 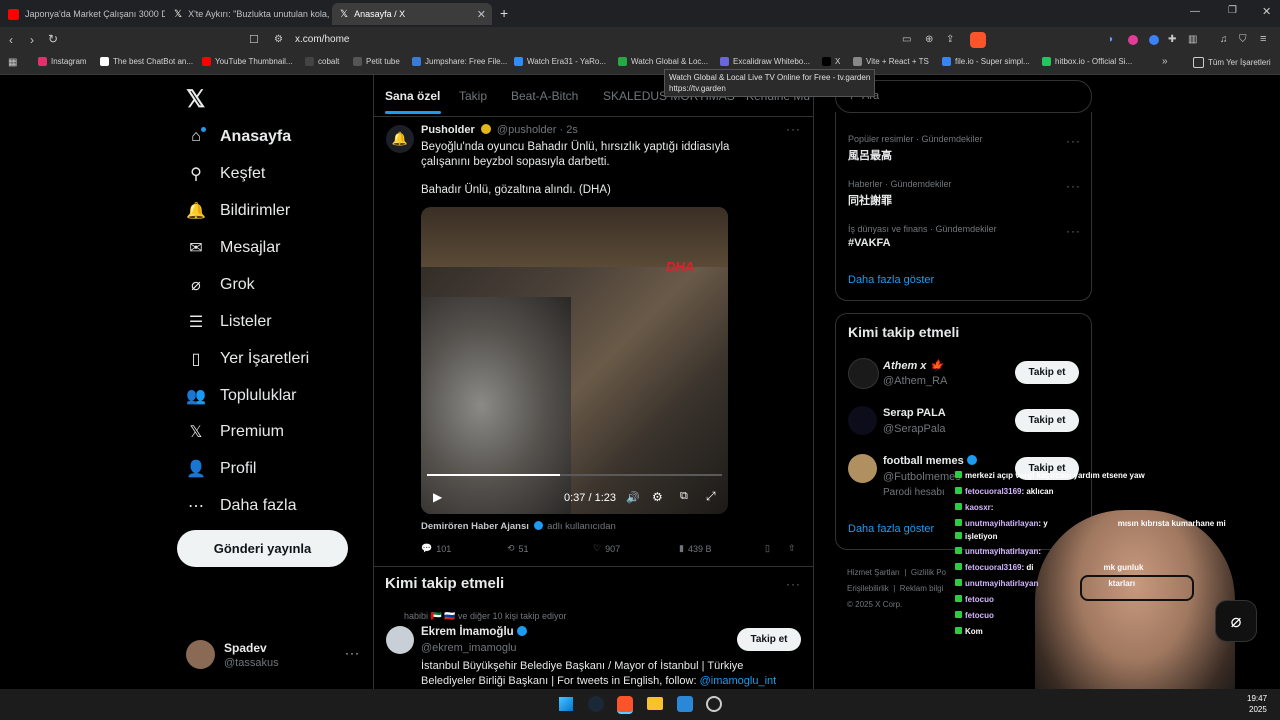 What do you see at coordinates (685, 704) in the screenshot?
I see `image-app-icon` at bounding box center [685, 704].